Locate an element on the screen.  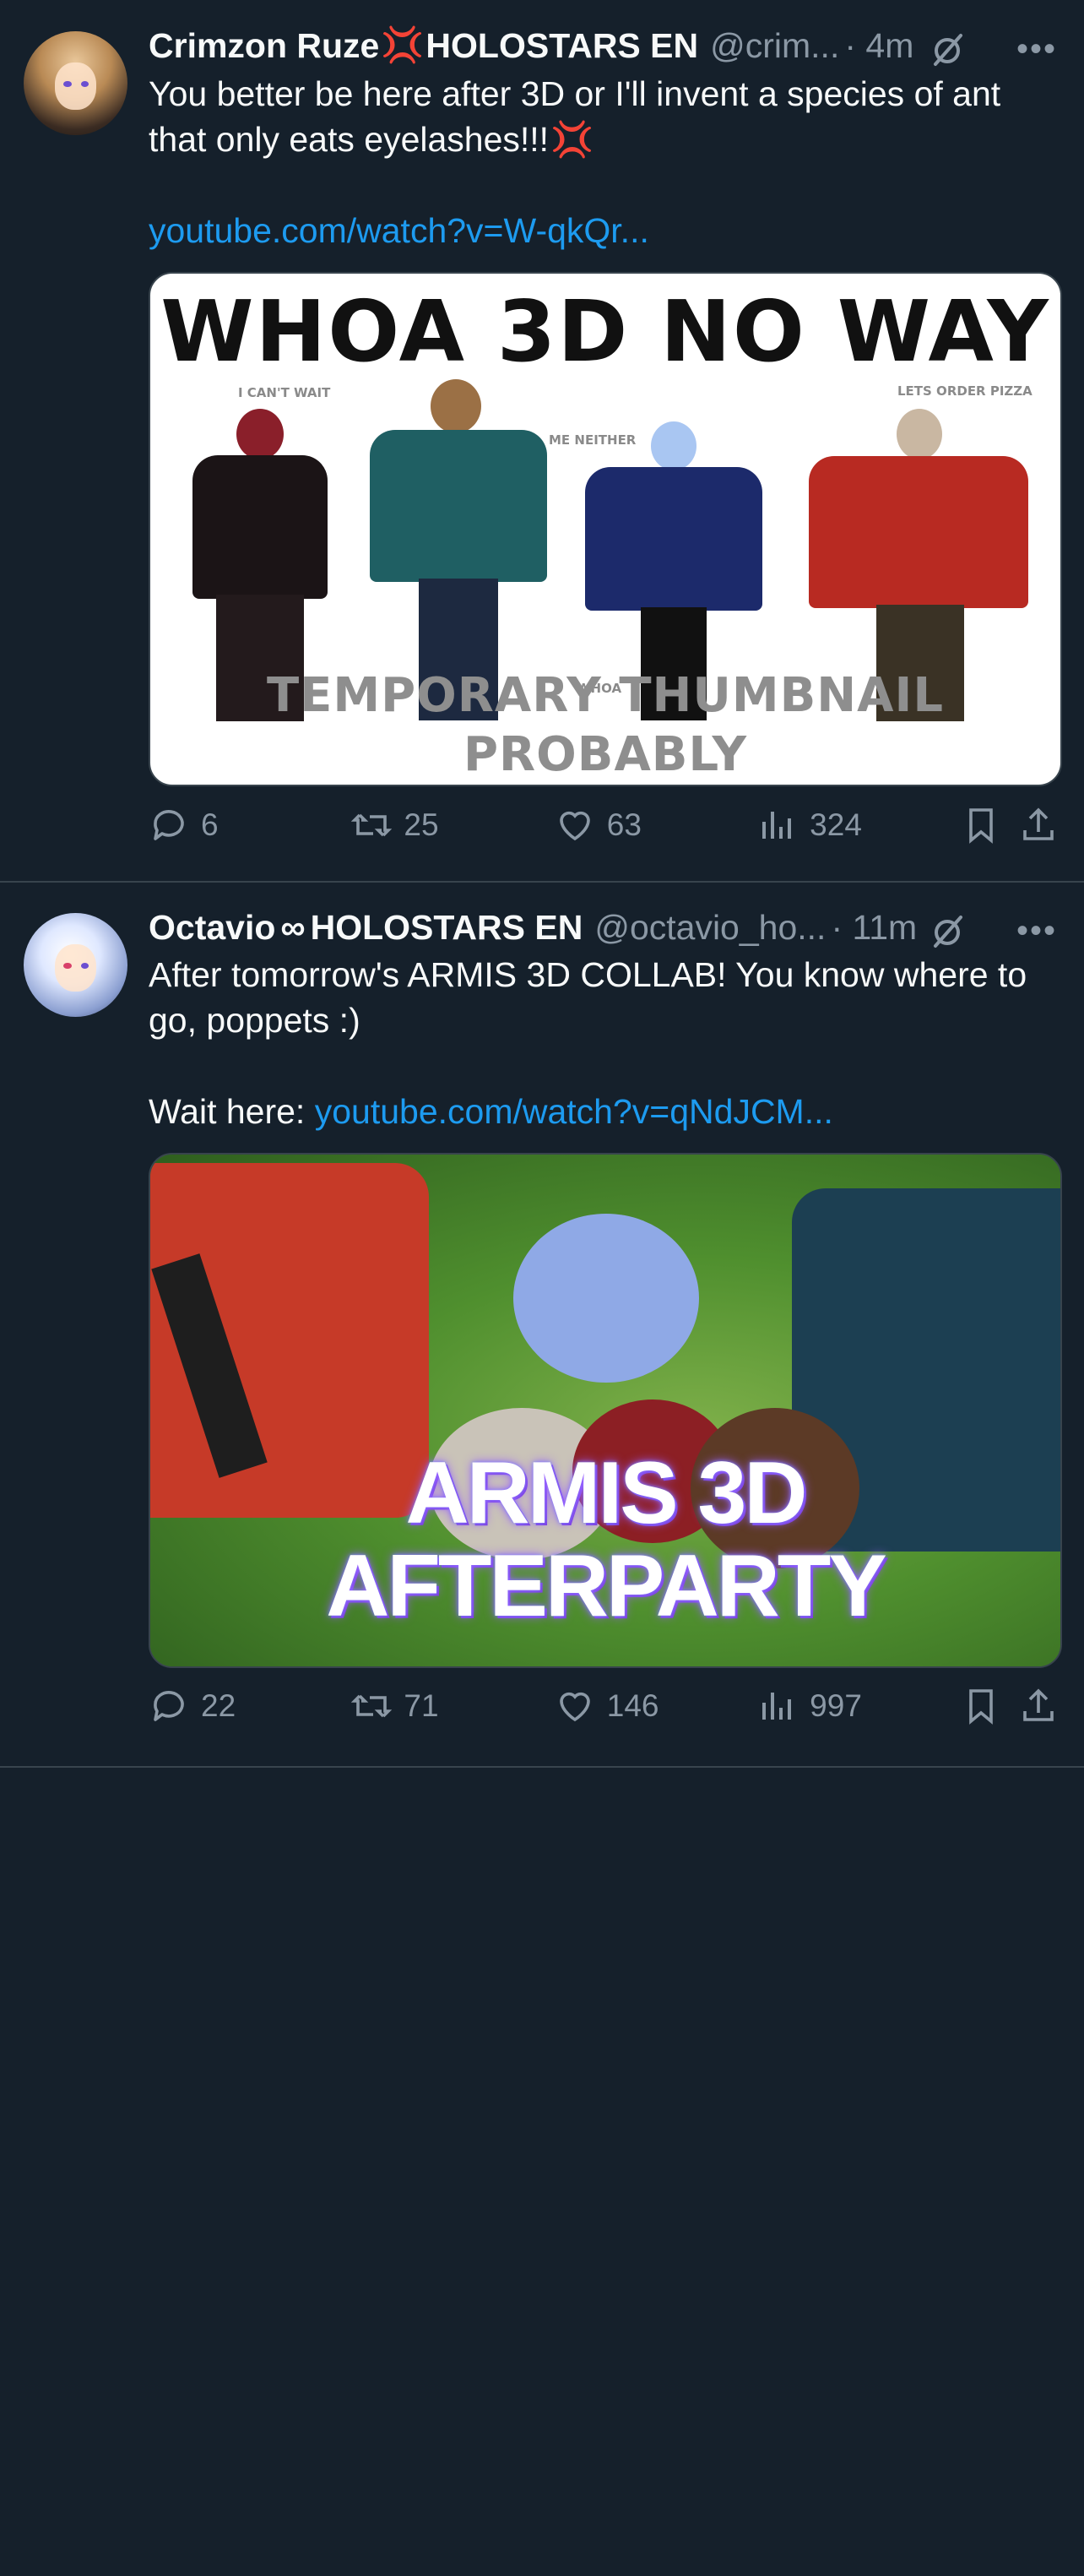
like-button: 146 is located at coordinates (647, 1706).